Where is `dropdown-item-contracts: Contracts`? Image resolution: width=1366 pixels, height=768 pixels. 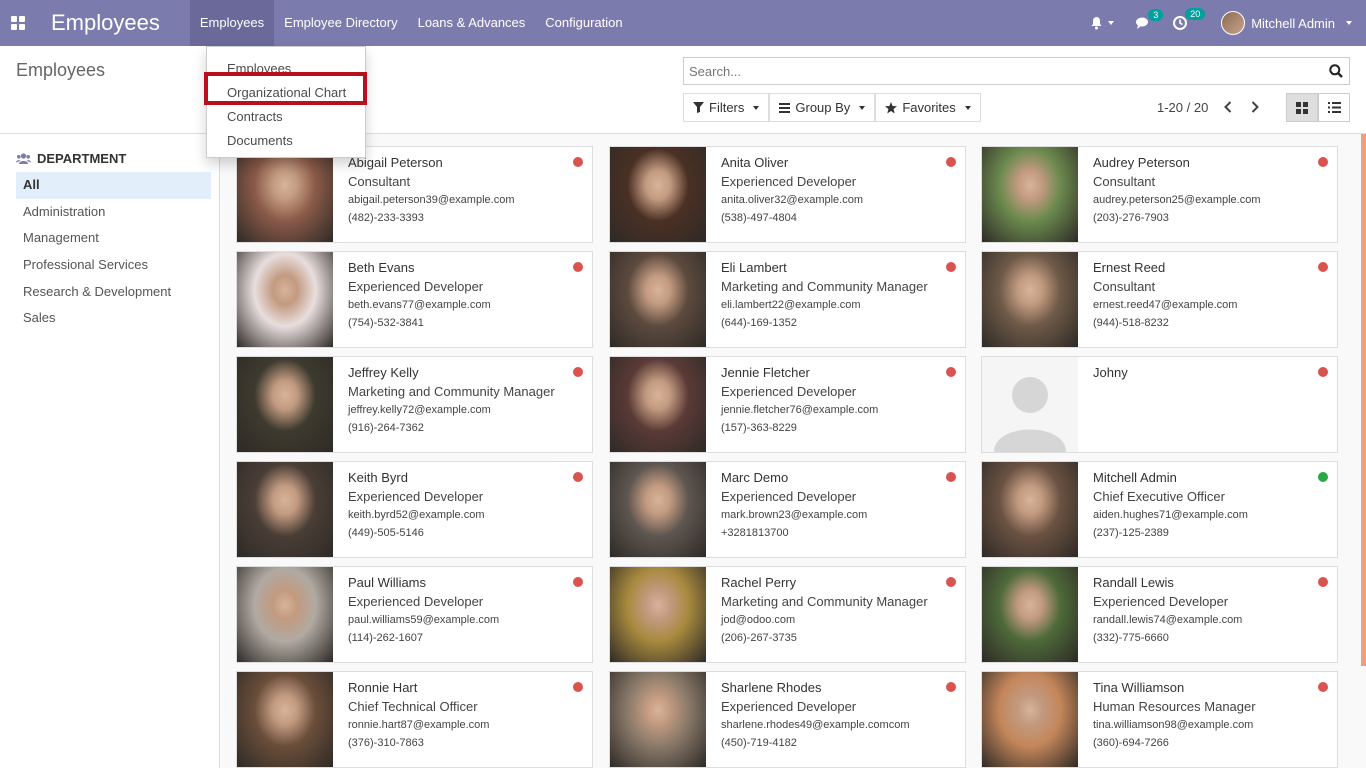
dropdown-item-contracts: Contracts is located at coordinates (286, 117).